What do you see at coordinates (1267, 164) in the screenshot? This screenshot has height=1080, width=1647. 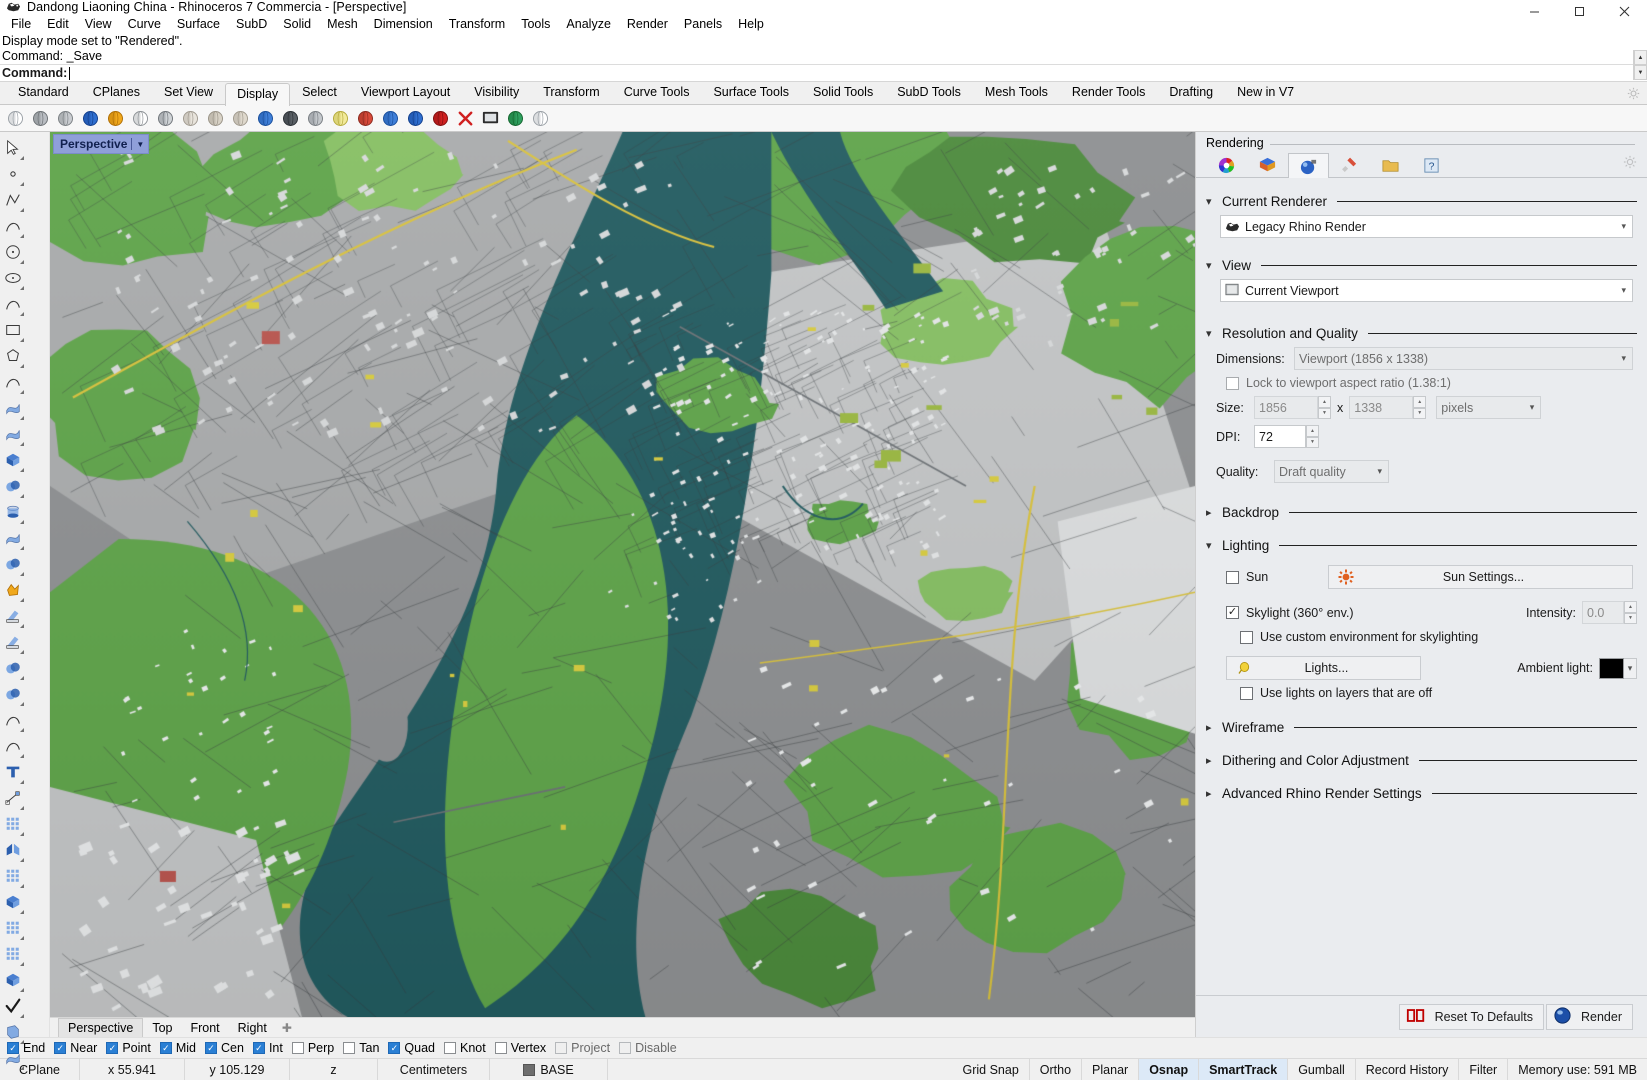 I see `tab-materials` at bounding box center [1267, 164].